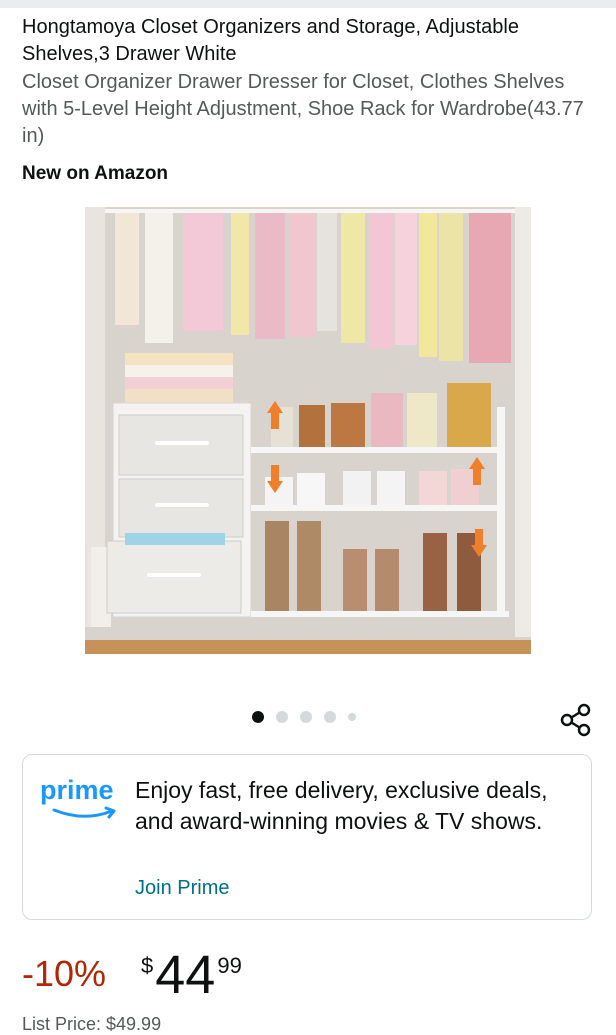 The width and height of the screenshot is (616, 1035). What do you see at coordinates (182, 888) in the screenshot?
I see `join-prime-link: Join Prime` at bounding box center [182, 888].